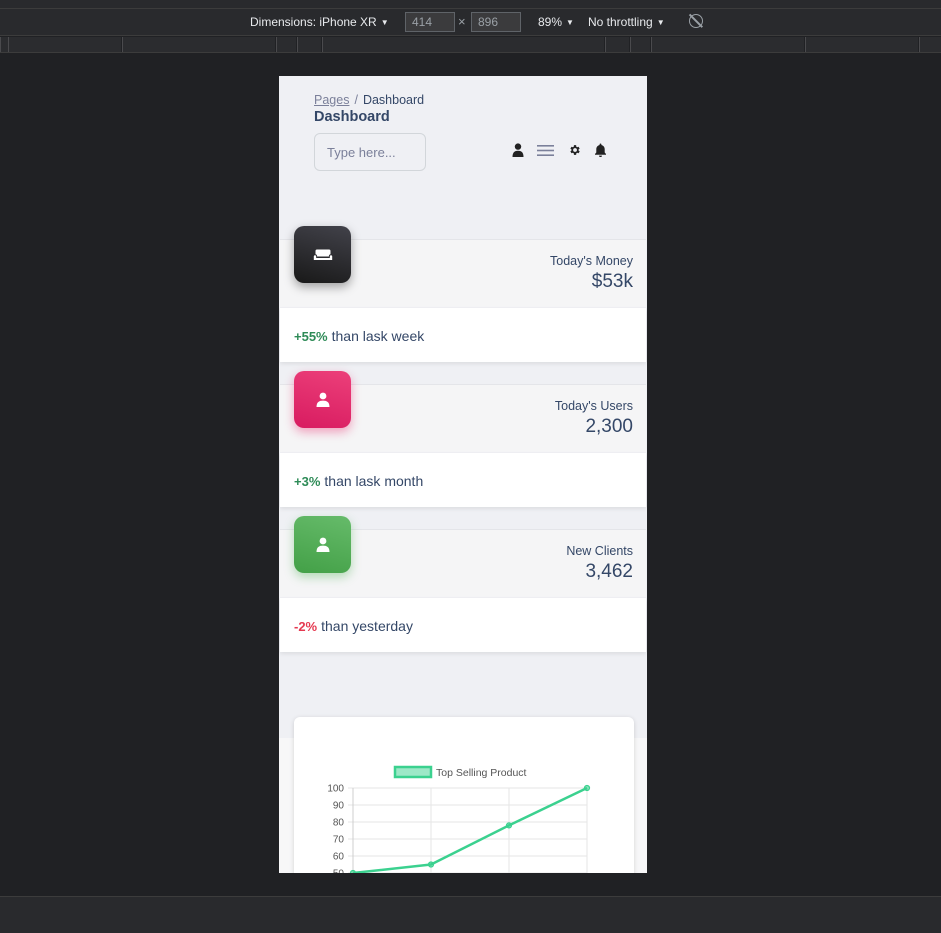 The image size is (941, 933). I want to click on user-icon, so click(518, 150).